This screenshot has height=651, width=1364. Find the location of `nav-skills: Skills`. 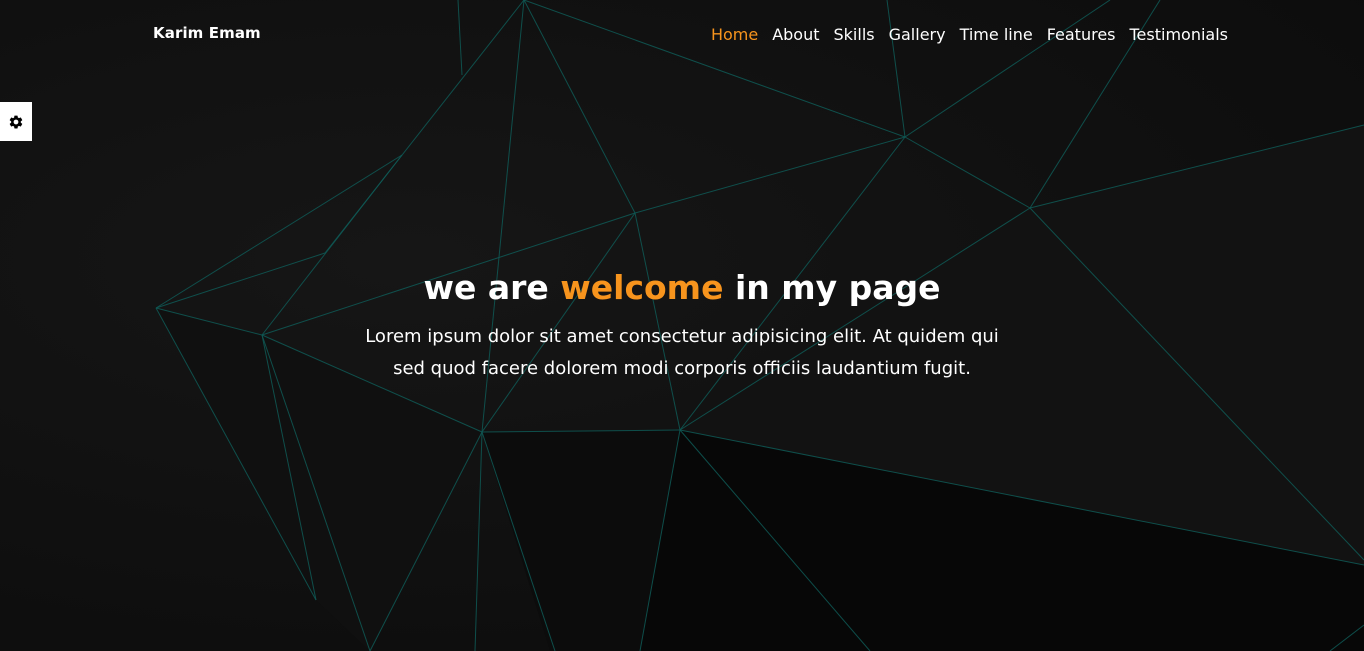

nav-skills: Skills is located at coordinates (854, 35).